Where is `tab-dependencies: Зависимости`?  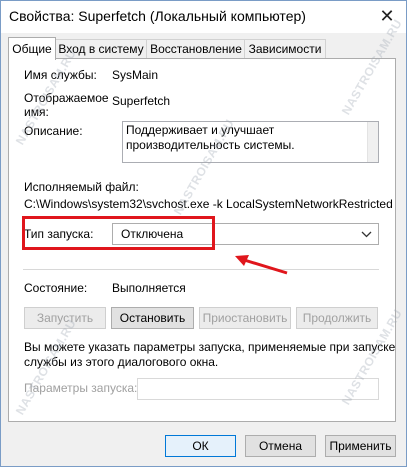 tab-dependencies: Зависимости is located at coordinates (285, 48).